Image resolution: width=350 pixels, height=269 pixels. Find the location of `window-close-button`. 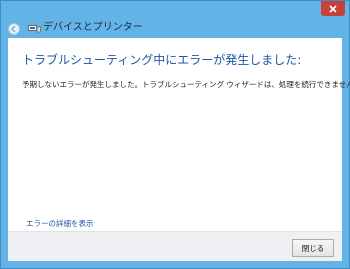

window-close-button is located at coordinates (333, 8).